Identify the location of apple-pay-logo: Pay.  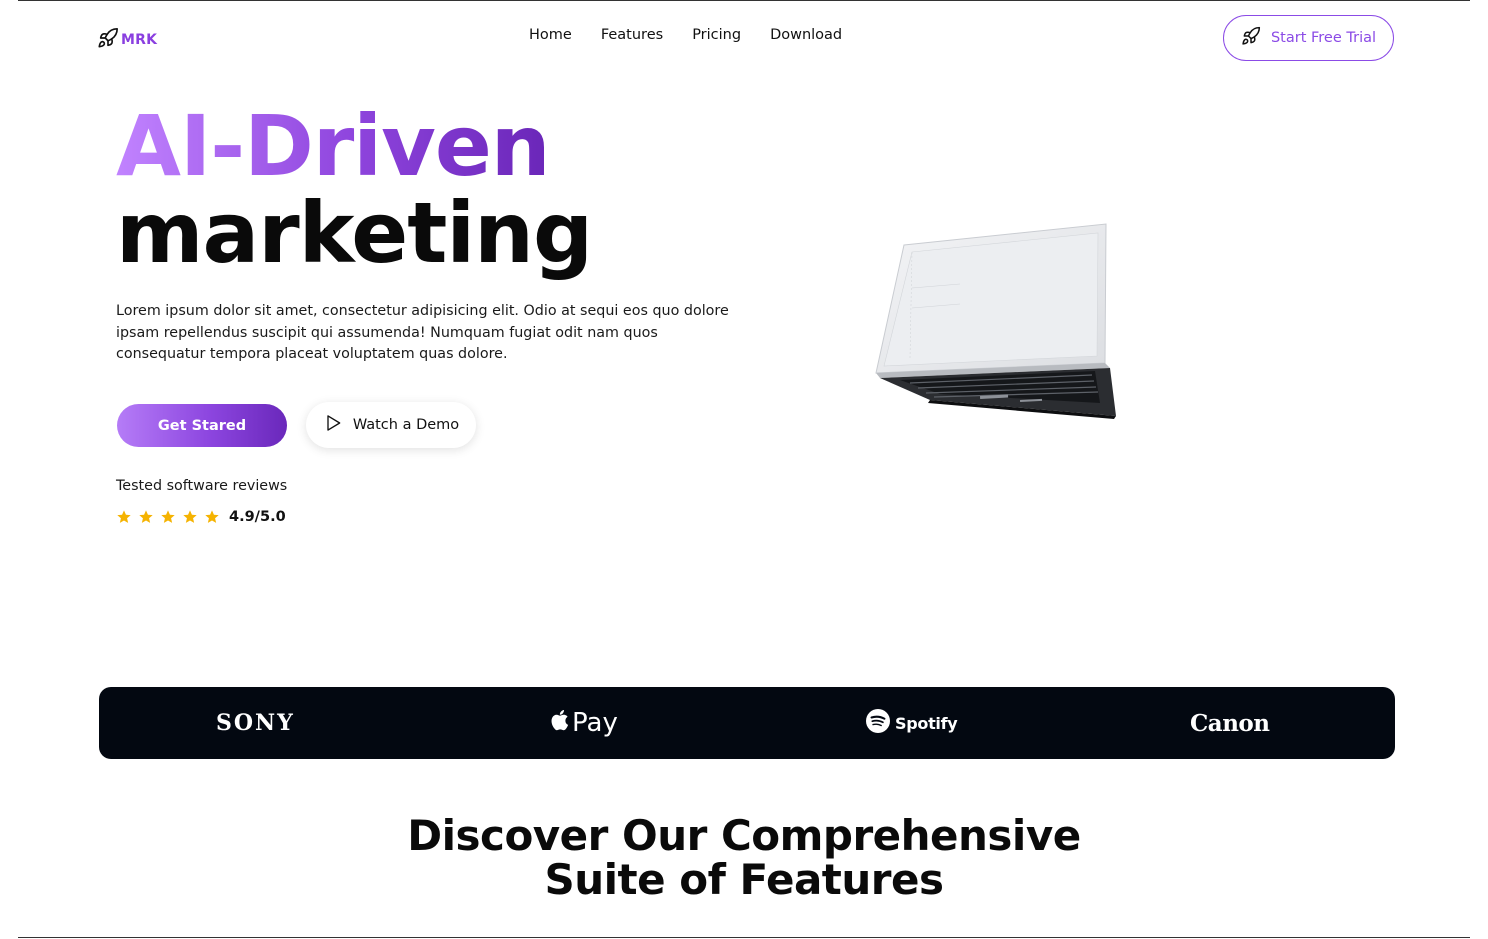
(583, 723).